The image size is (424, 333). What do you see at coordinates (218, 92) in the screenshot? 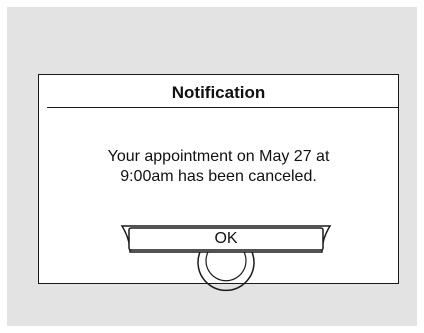
I see `dialog-title: Notification` at bounding box center [218, 92].